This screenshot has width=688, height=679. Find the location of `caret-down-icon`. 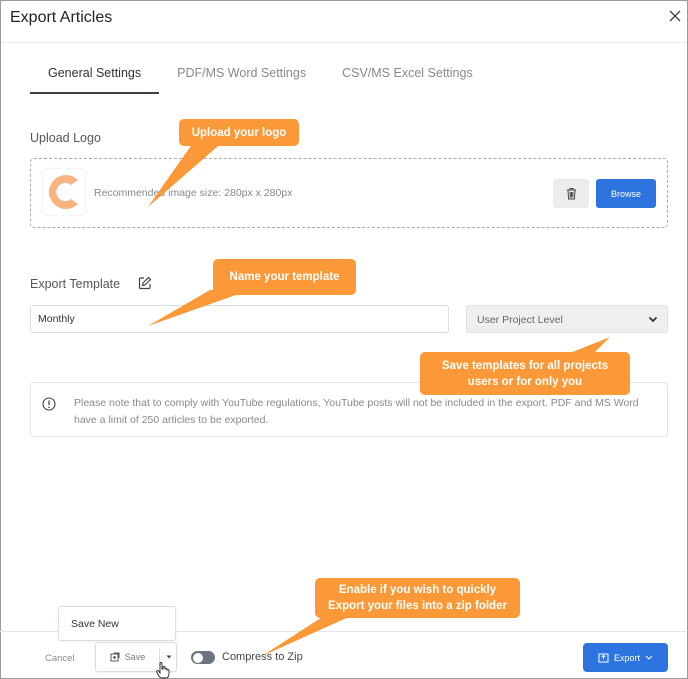

caret-down-icon is located at coordinates (168, 657).